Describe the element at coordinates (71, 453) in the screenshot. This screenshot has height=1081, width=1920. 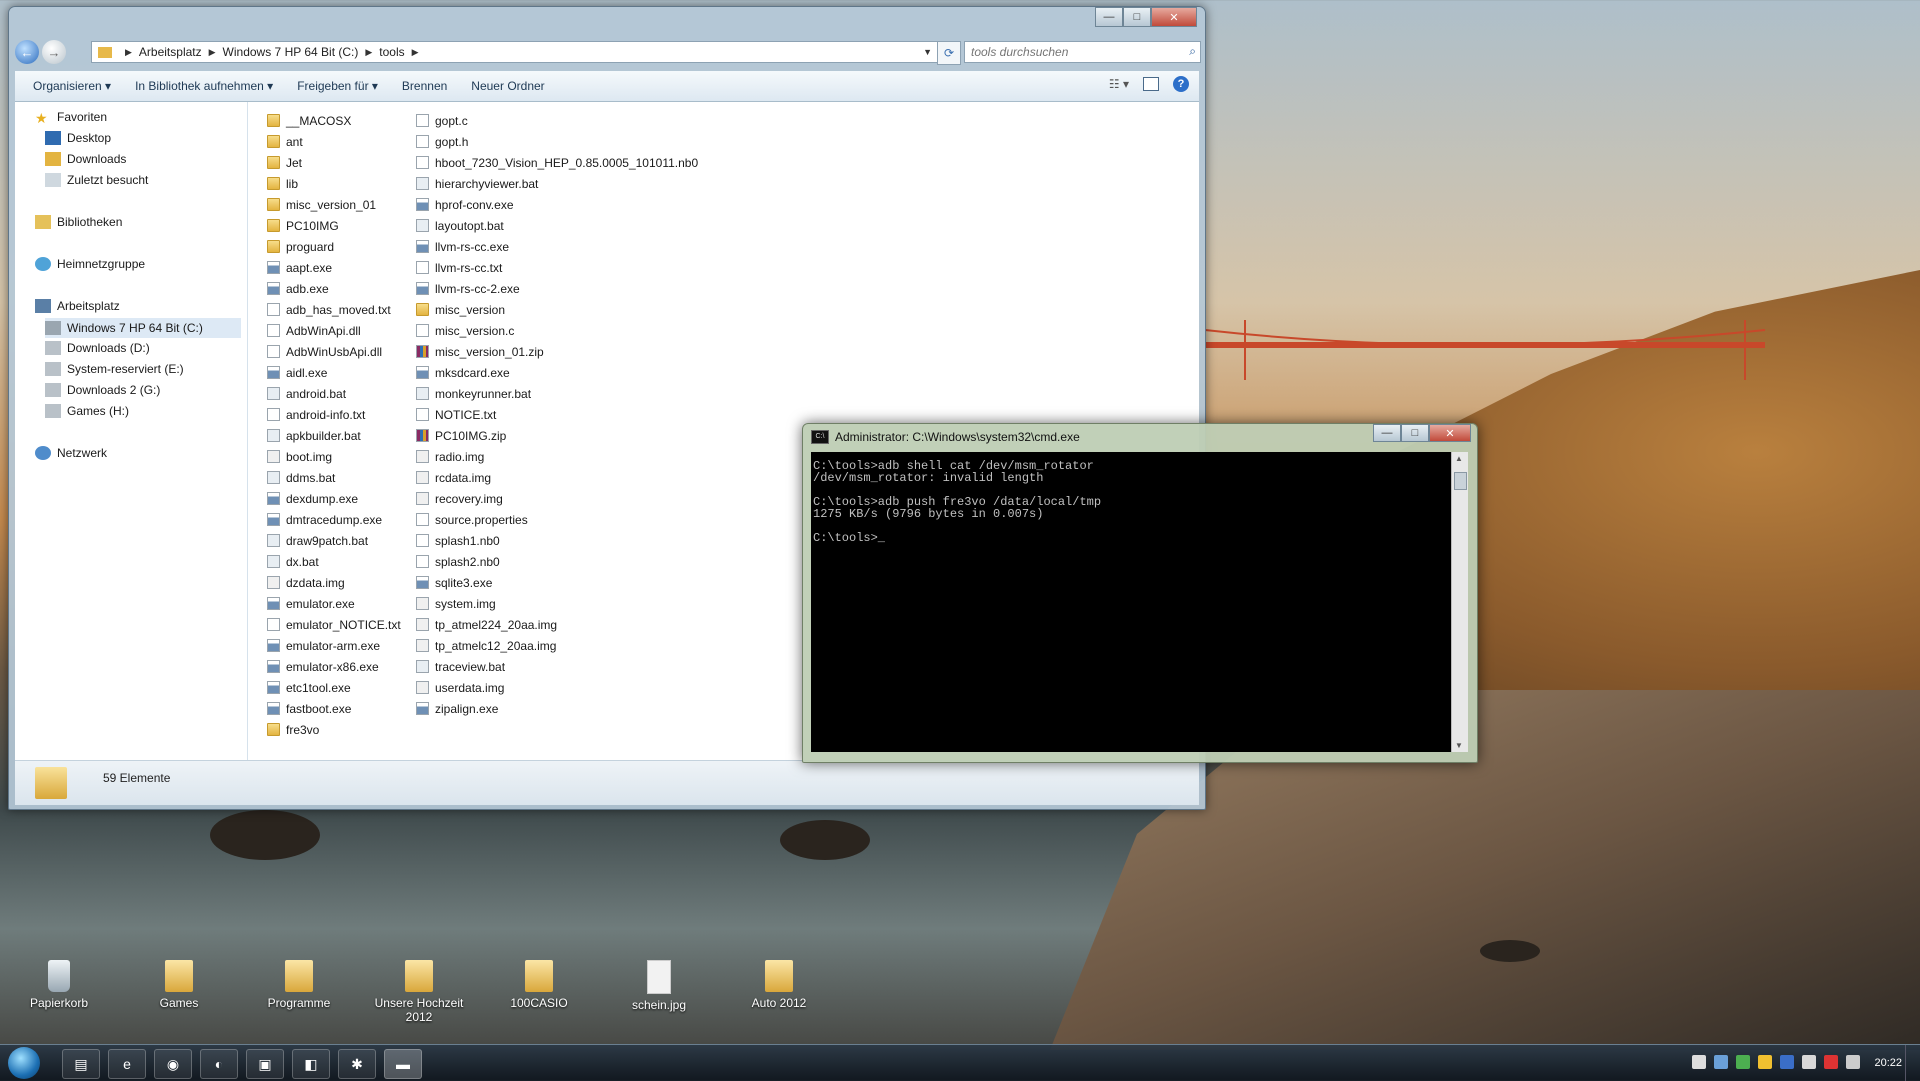
I see `nav-network: Netzwerk` at that location.